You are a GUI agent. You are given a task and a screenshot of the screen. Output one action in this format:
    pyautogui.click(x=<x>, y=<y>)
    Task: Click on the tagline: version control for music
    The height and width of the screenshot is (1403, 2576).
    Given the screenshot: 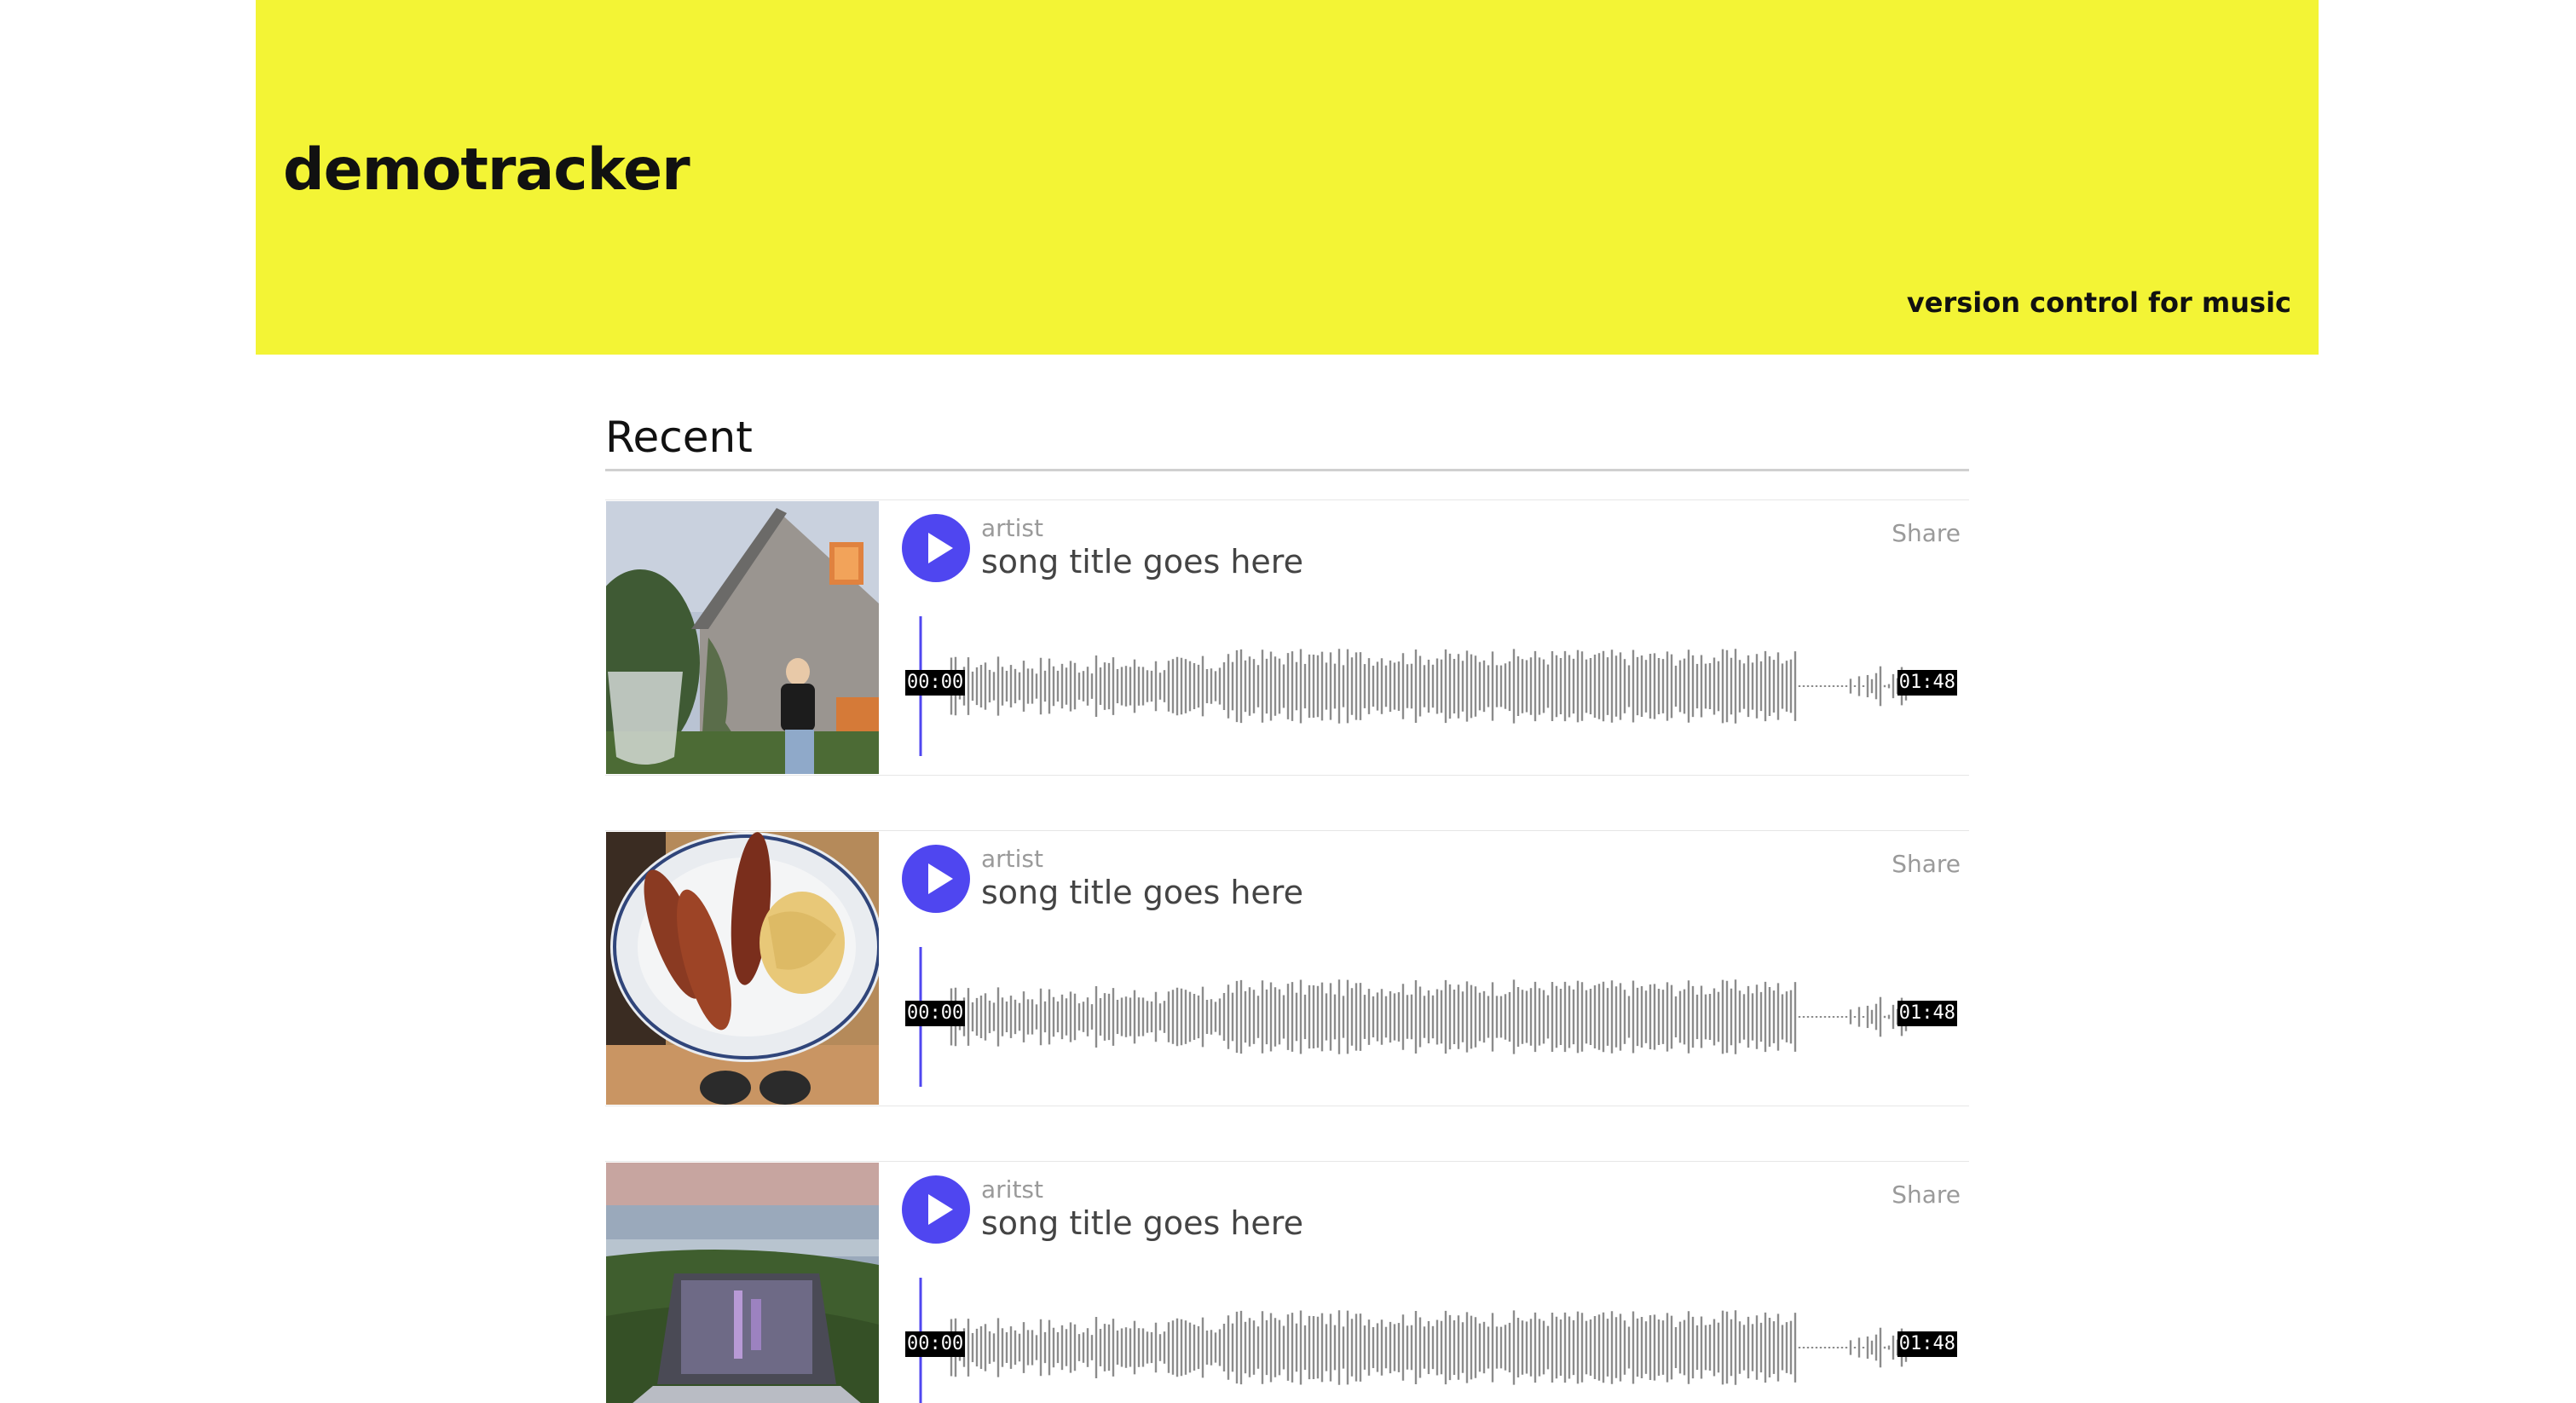 What is the action you would take?
    pyautogui.click(x=2098, y=302)
    